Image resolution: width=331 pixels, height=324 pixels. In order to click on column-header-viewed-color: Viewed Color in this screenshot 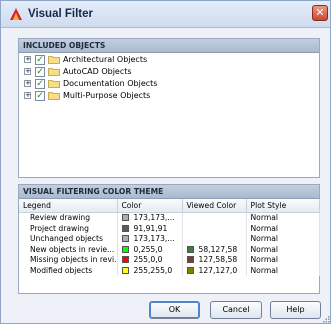, I will do `click(214, 206)`.